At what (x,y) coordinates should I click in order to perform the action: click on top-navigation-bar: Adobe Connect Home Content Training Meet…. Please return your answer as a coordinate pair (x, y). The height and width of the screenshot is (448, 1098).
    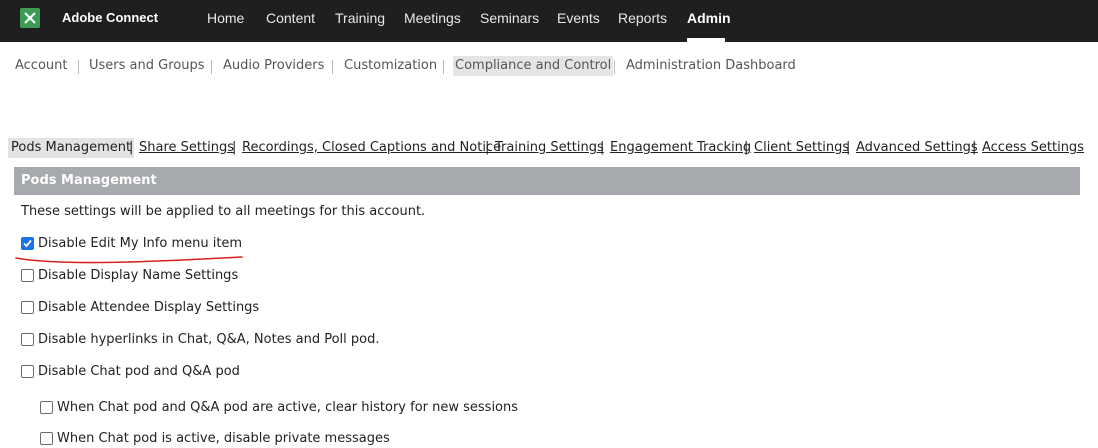
    Looking at the image, I should click on (549, 21).